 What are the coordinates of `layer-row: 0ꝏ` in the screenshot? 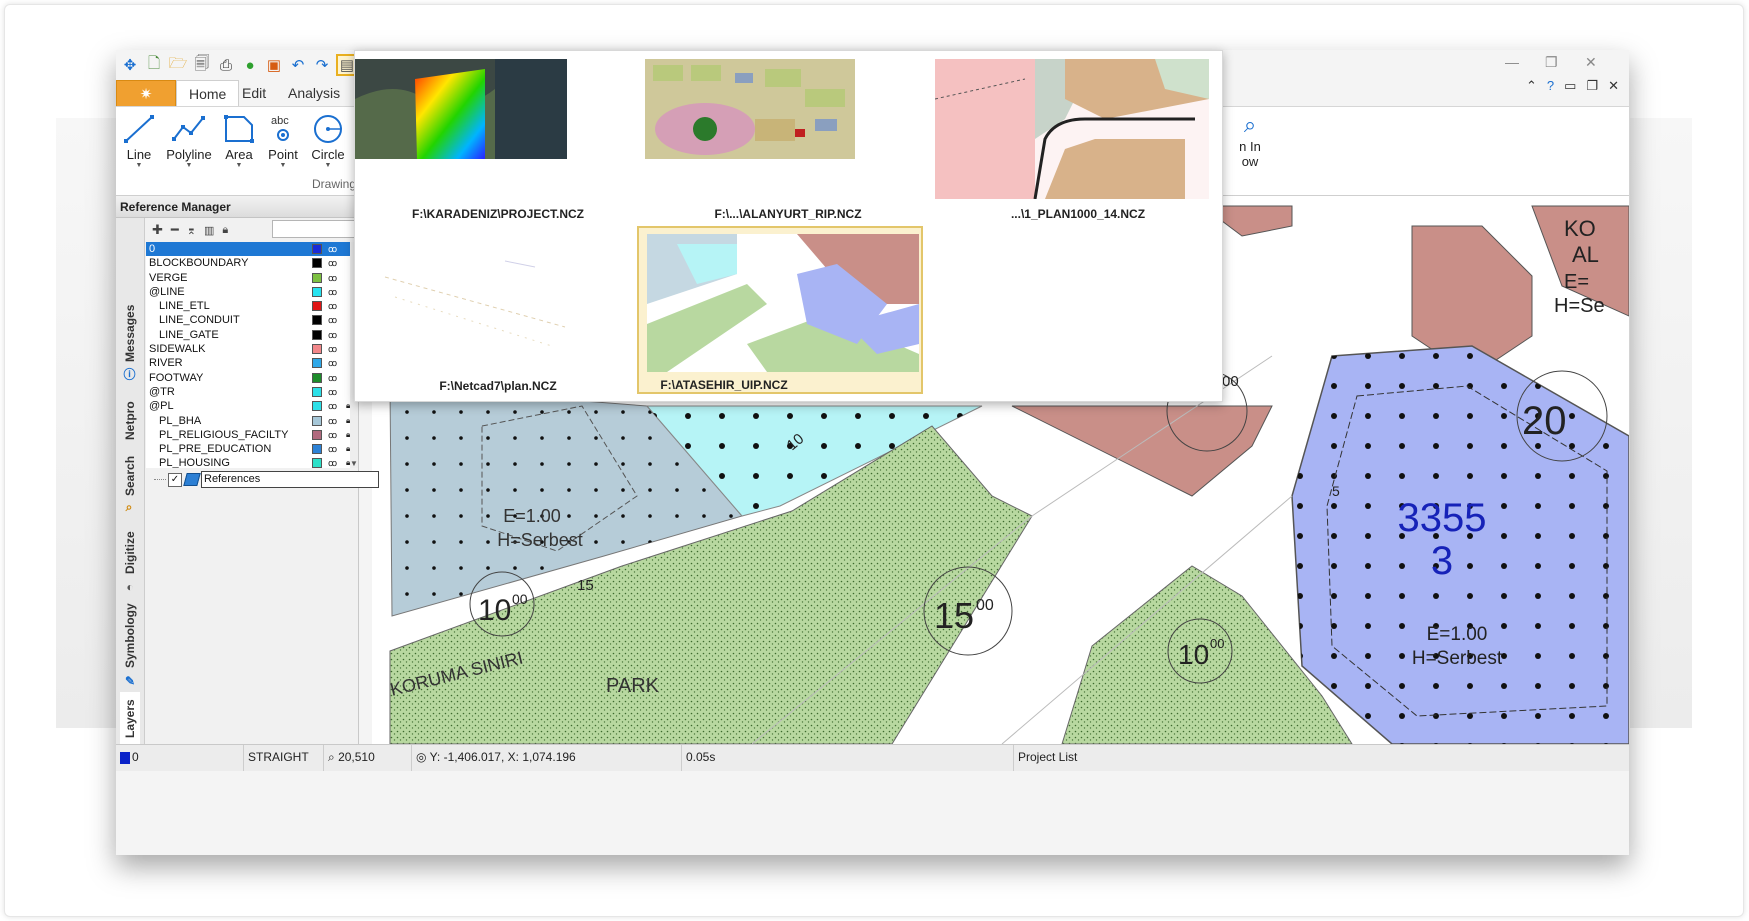 It's located at (248, 249).